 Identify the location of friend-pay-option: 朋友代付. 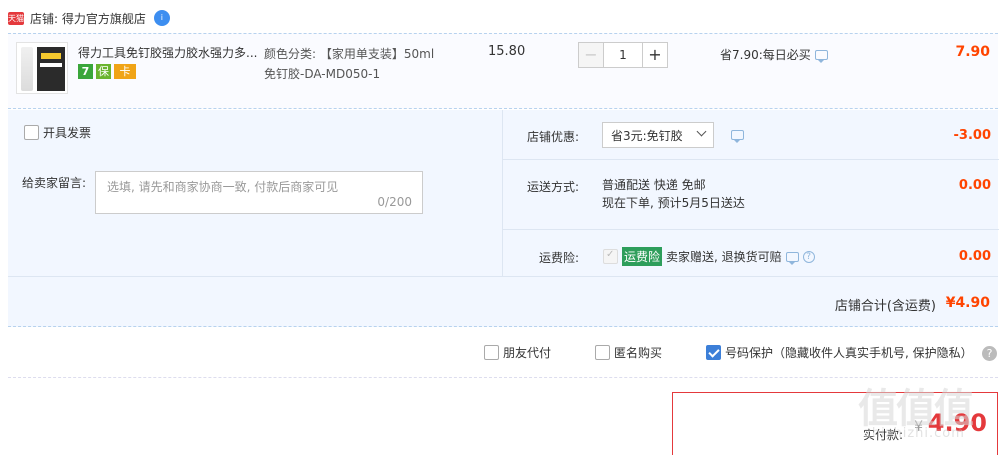
(517, 352).